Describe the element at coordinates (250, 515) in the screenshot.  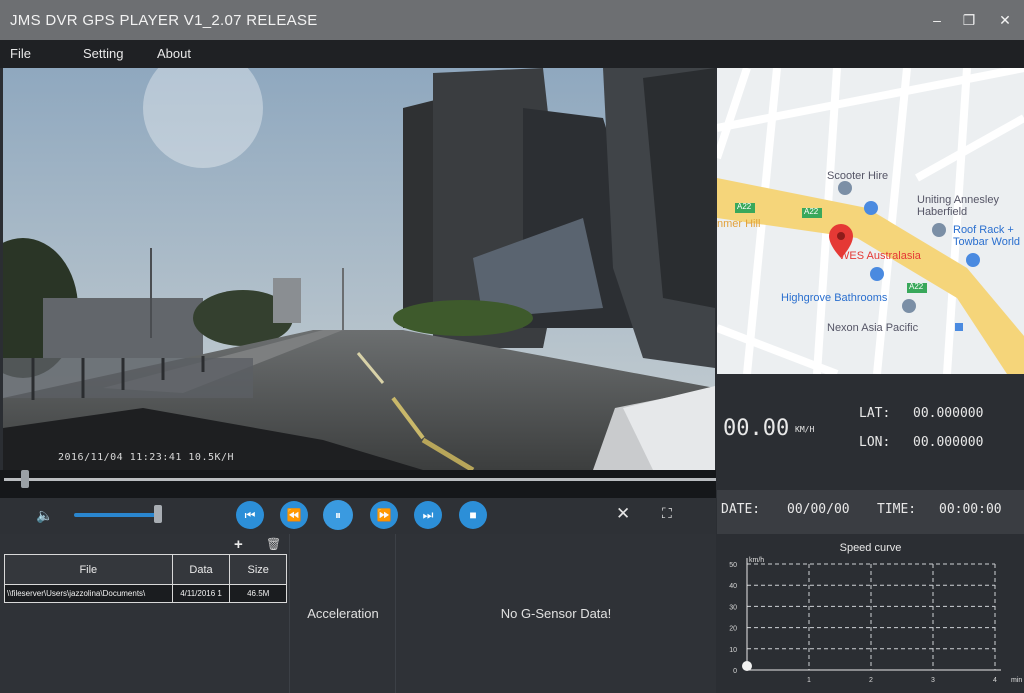
I see `previous-button: ⏮` at that location.